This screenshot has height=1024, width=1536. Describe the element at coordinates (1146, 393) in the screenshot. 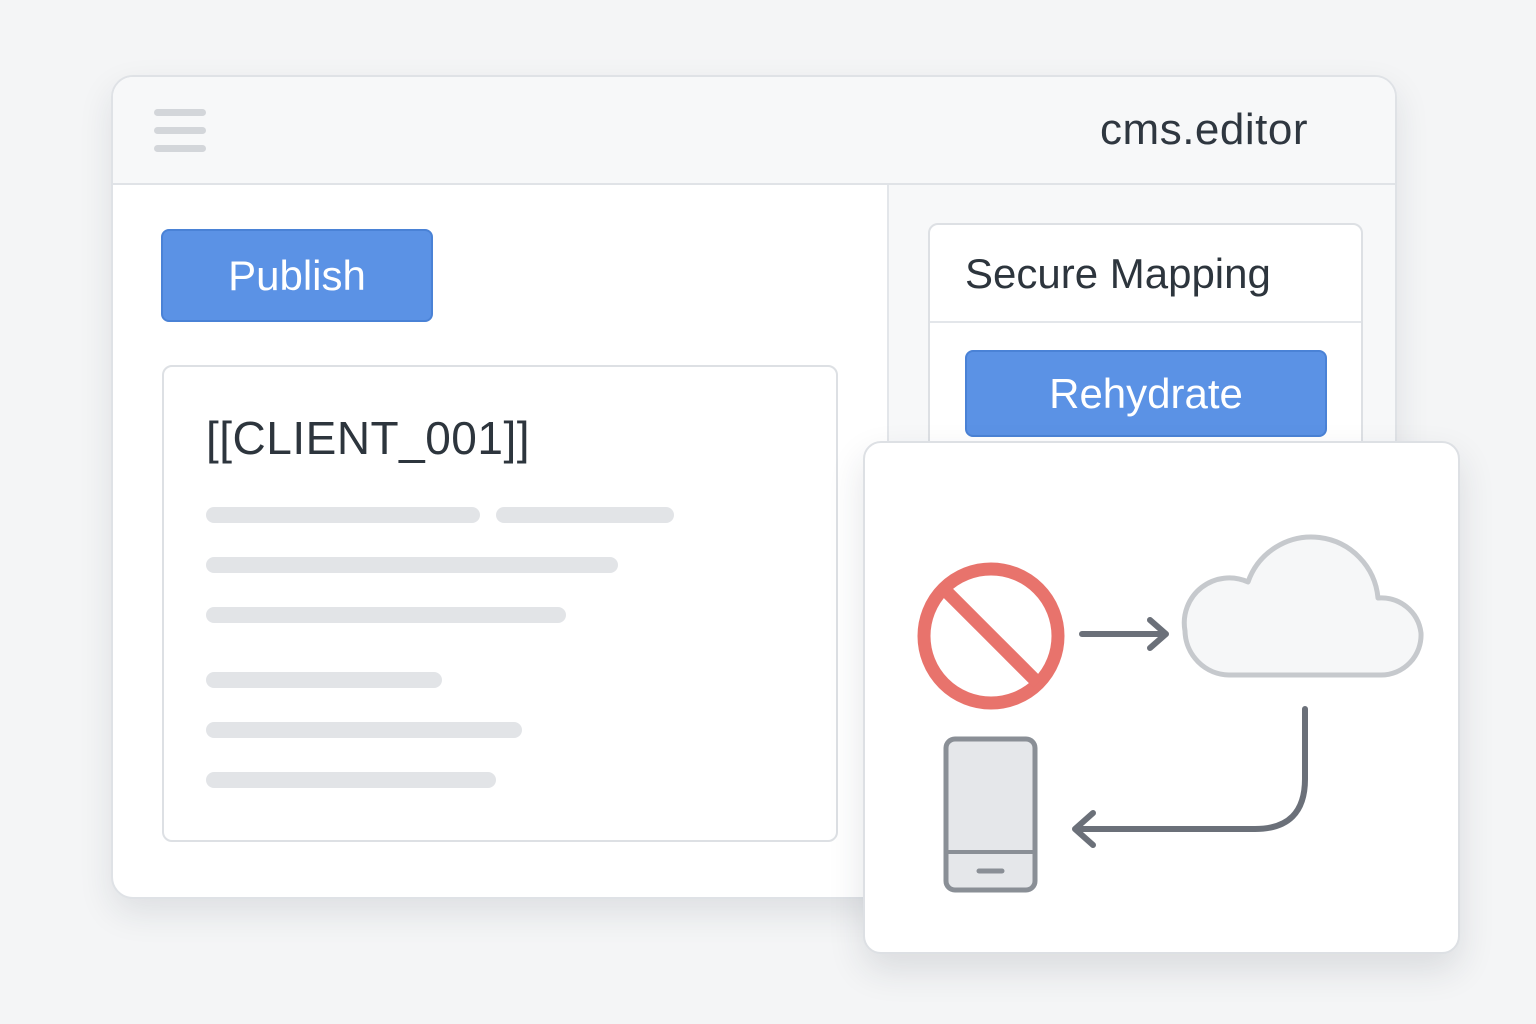

I see `rehydrate-button: Rehydrate` at that location.